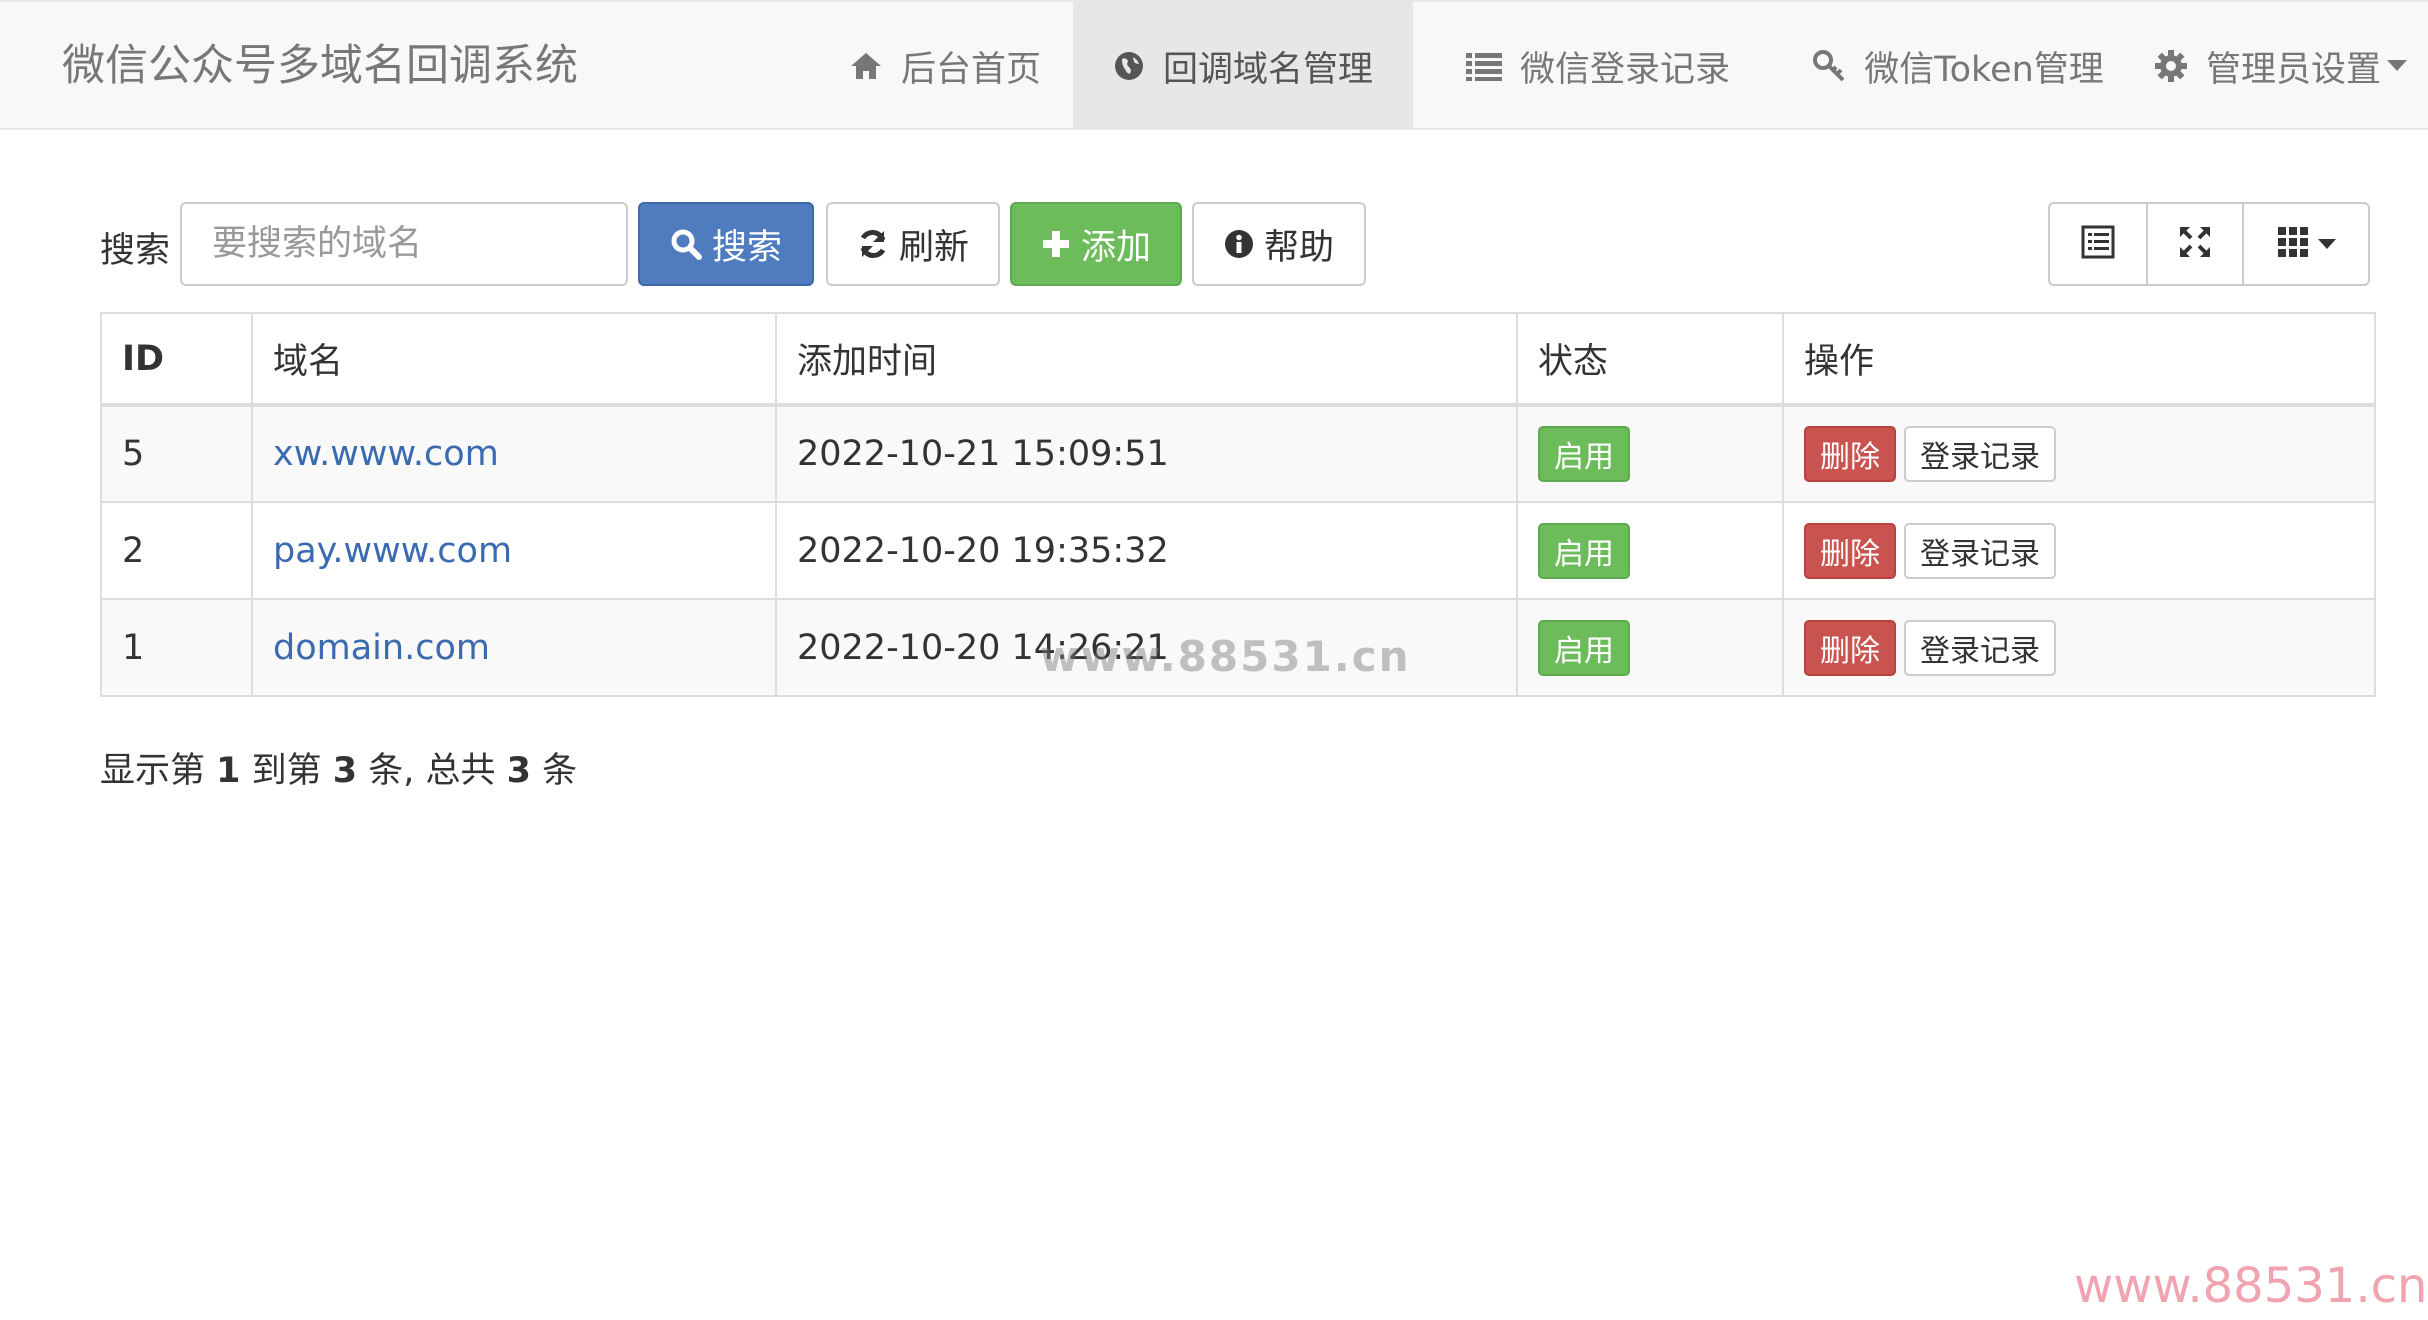 This screenshot has width=2428, height=1320. I want to click on cell-domain: domain.com, so click(514, 647).